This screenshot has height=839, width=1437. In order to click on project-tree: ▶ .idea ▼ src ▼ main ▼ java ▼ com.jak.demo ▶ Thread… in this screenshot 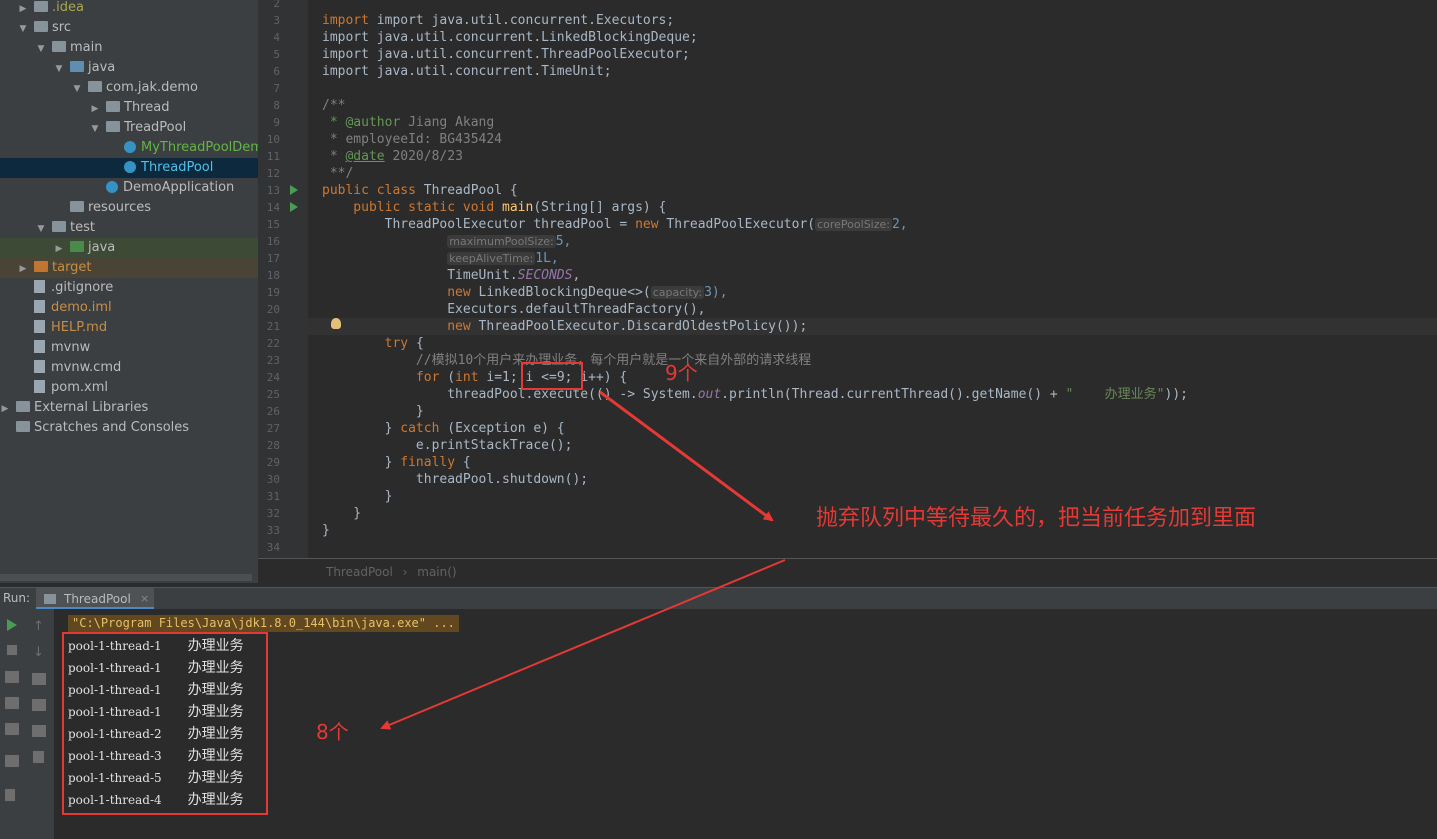, I will do `click(129, 291)`.